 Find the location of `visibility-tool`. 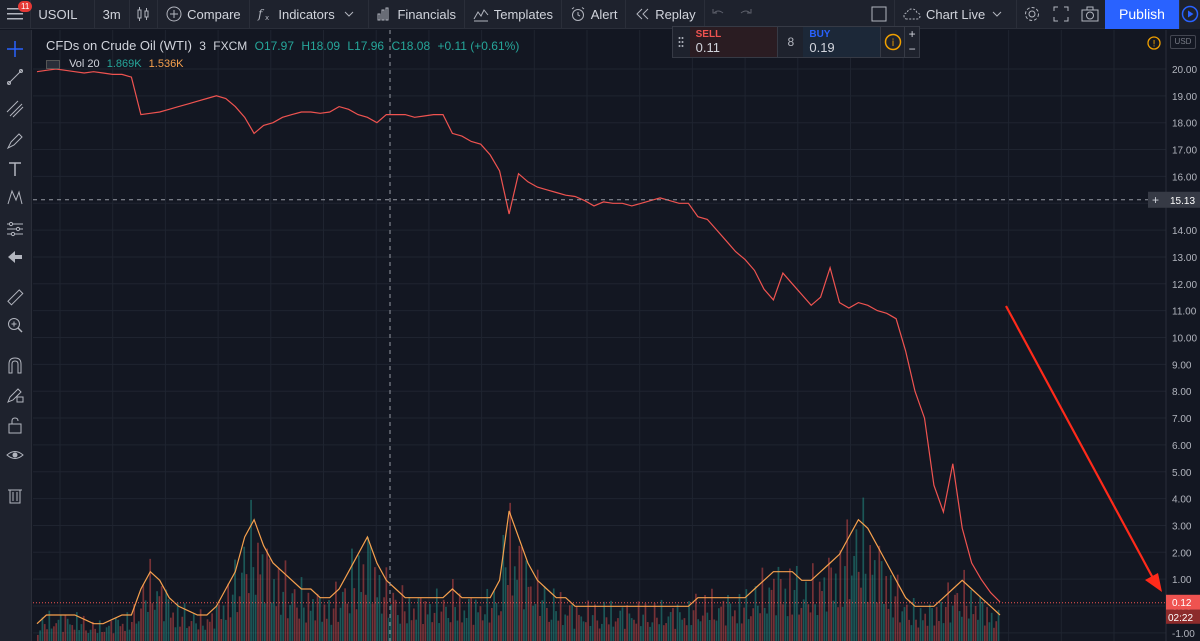

visibility-tool is located at coordinates (15, 455).